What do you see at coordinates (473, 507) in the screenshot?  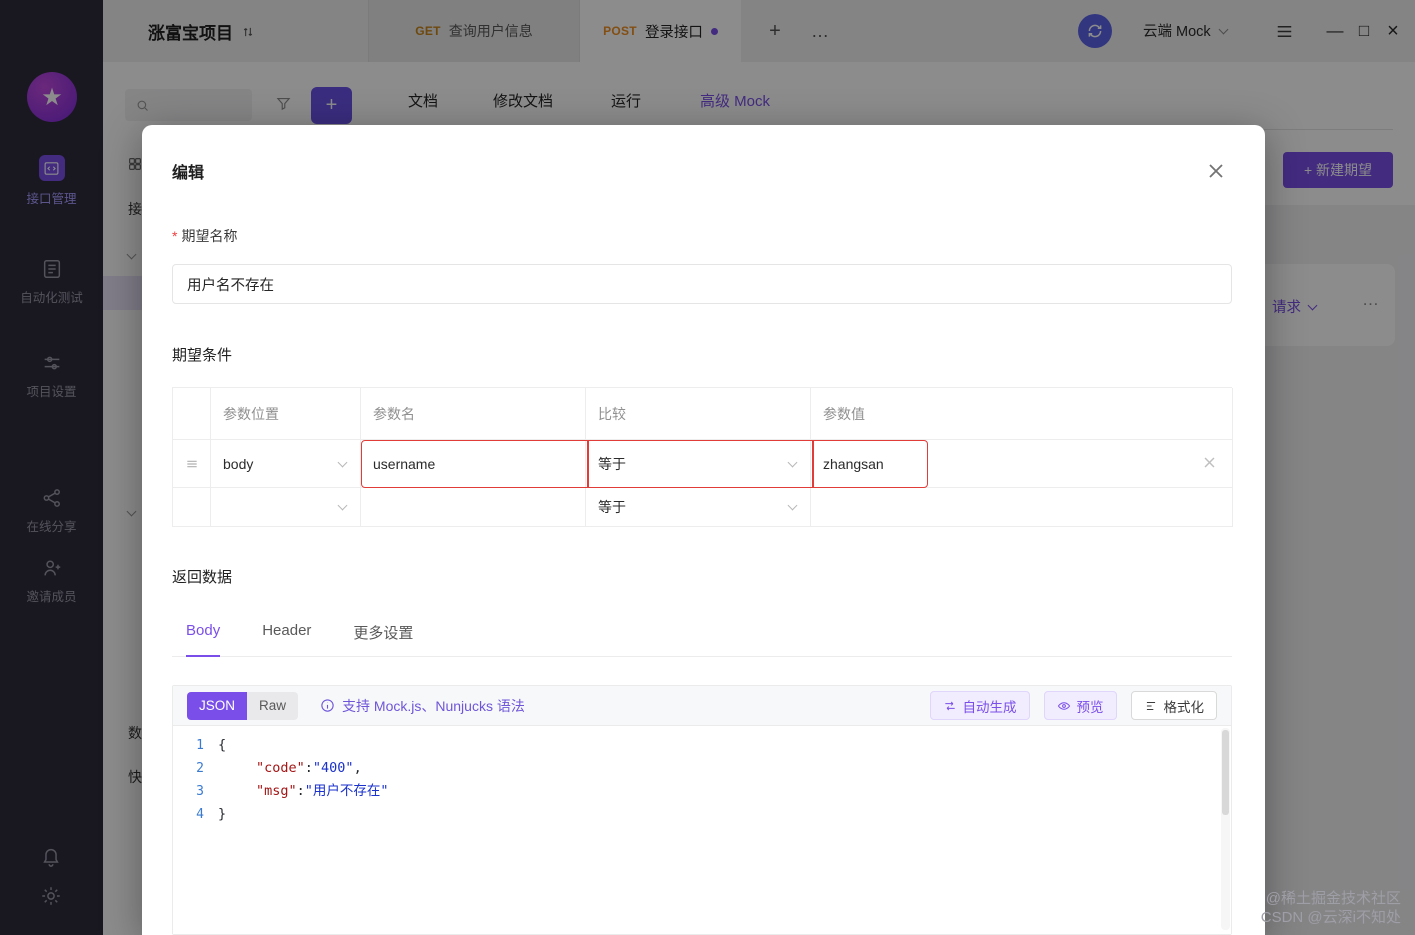 I see `param-name-input` at bounding box center [473, 507].